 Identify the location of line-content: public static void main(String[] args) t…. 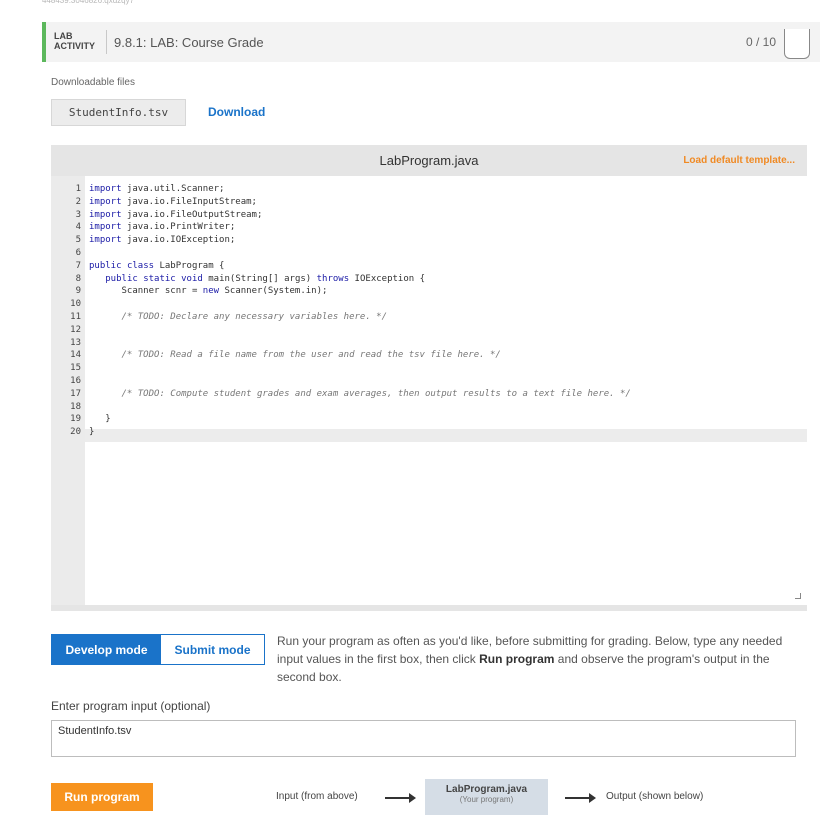
(265, 278).